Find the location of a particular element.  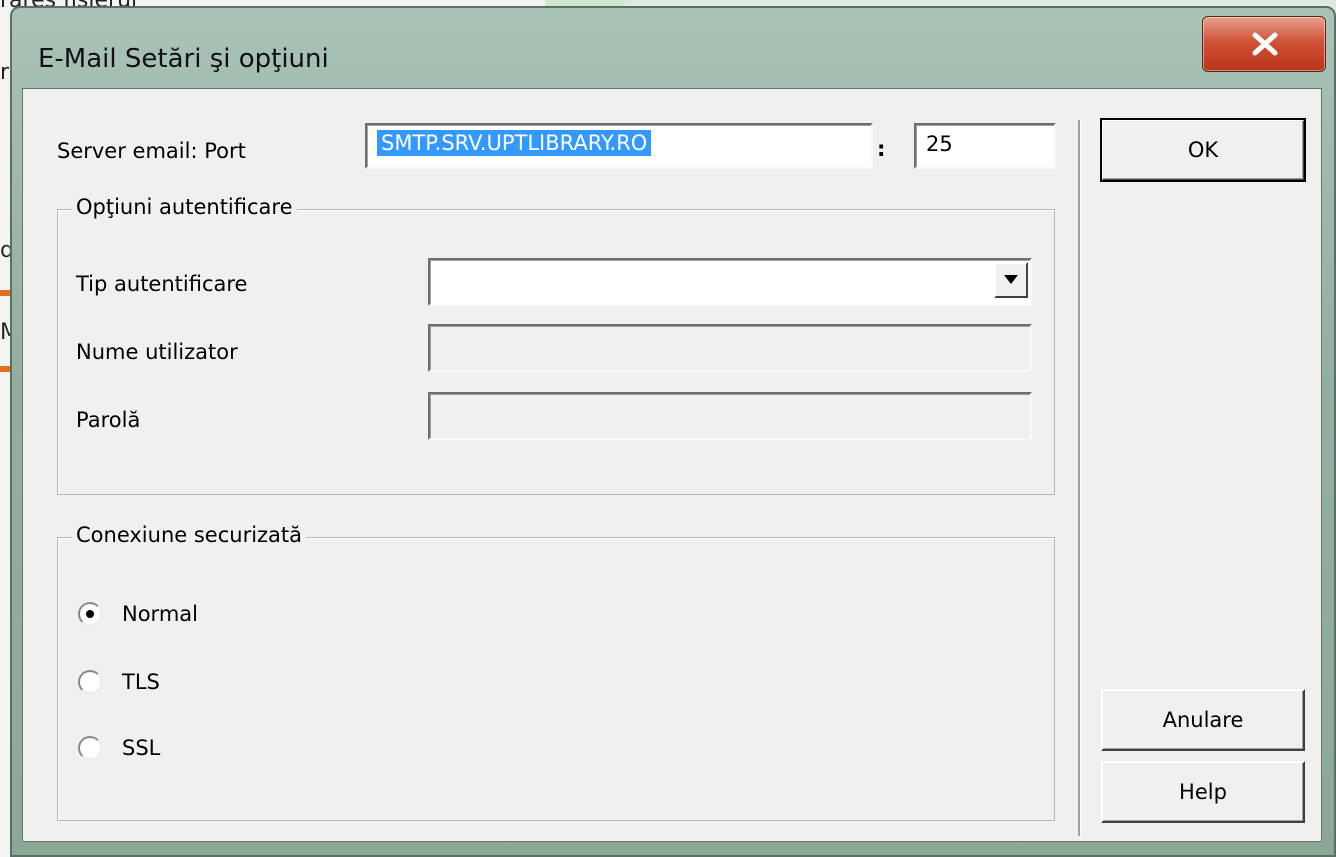

port-input: 25 is located at coordinates (985, 146).